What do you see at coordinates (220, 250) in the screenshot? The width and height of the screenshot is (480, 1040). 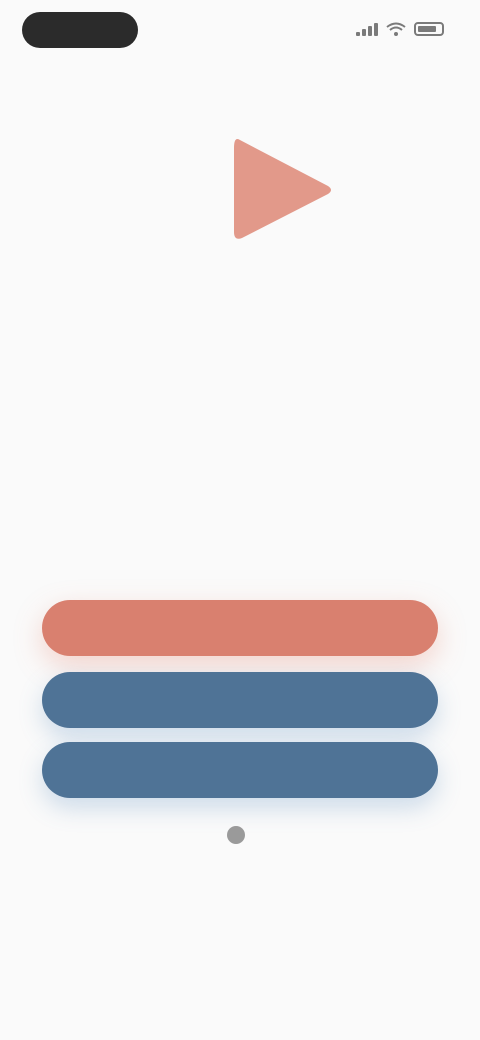 I see `app-logo` at bounding box center [220, 250].